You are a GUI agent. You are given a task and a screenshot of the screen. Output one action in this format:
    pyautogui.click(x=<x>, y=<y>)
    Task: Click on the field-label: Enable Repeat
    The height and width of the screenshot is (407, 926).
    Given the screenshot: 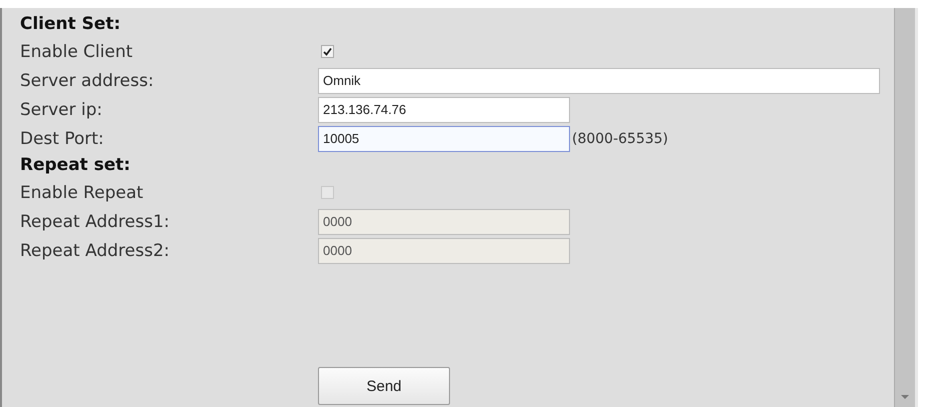 What is the action you would take?
    pyautogui.click(x=82, y=192)
    